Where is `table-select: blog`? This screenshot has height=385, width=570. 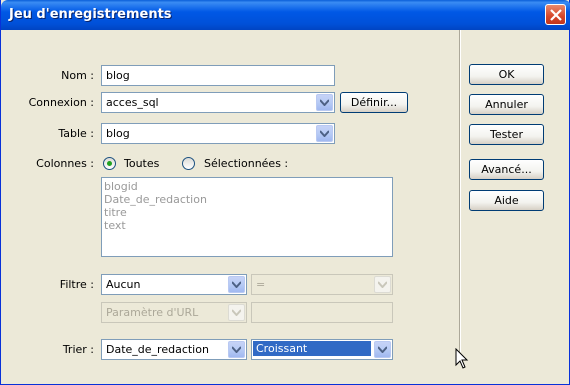
table-select: blog is located at coordinates (218, 133).